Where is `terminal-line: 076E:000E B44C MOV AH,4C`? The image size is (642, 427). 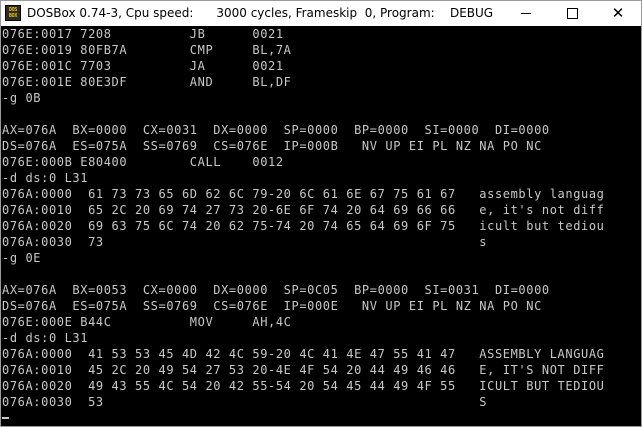 terminal-line: 076E:000E B44C MOV AH,4C is located at coordinates (147, 322).